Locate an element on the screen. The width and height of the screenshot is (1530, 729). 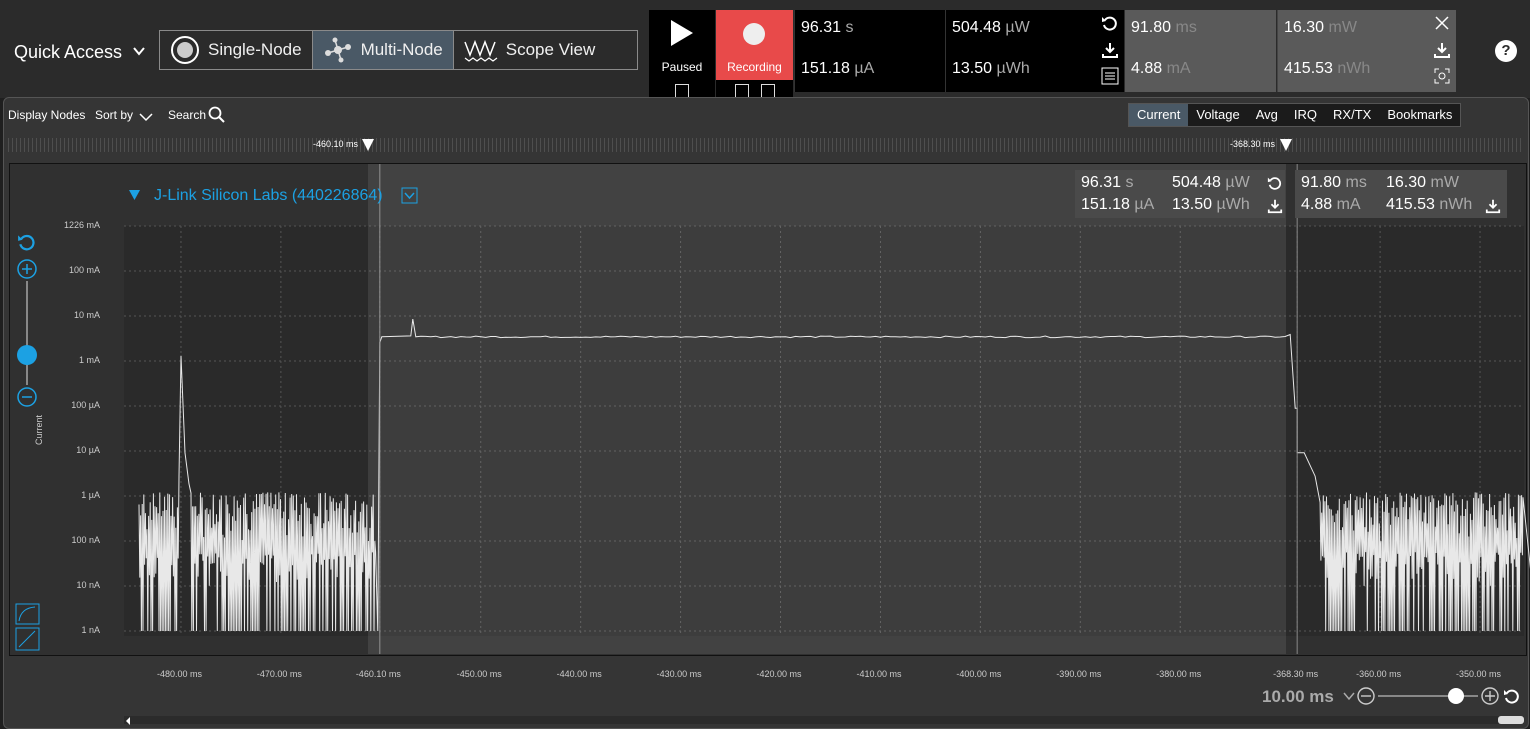
y-tick-label: 1 nA is located at coordinates (90, 630).